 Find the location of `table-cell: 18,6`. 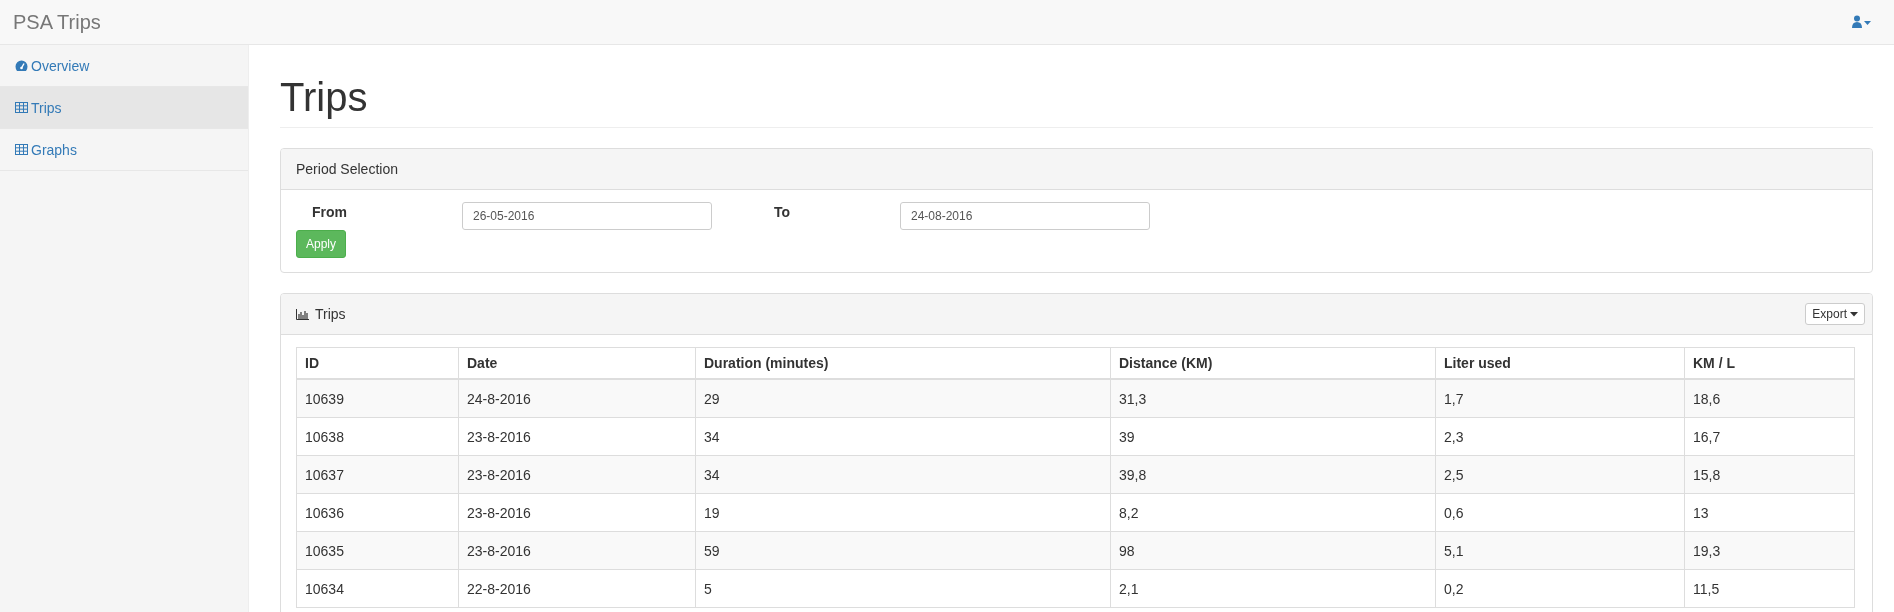

table-cell: 18,6 is located at coordinates (1769, 398).